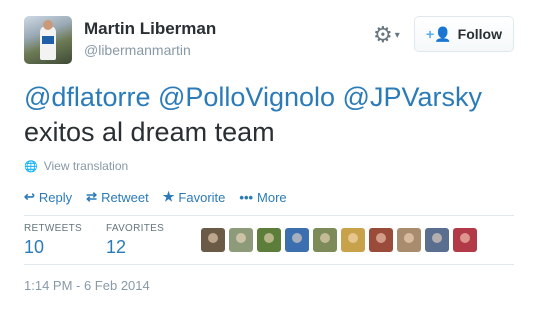 The height and width of the screenshot is (318, 534). Describe the element at coordinates (116, 247) in the screenshot. I see `favorites-count: 12` at that location.